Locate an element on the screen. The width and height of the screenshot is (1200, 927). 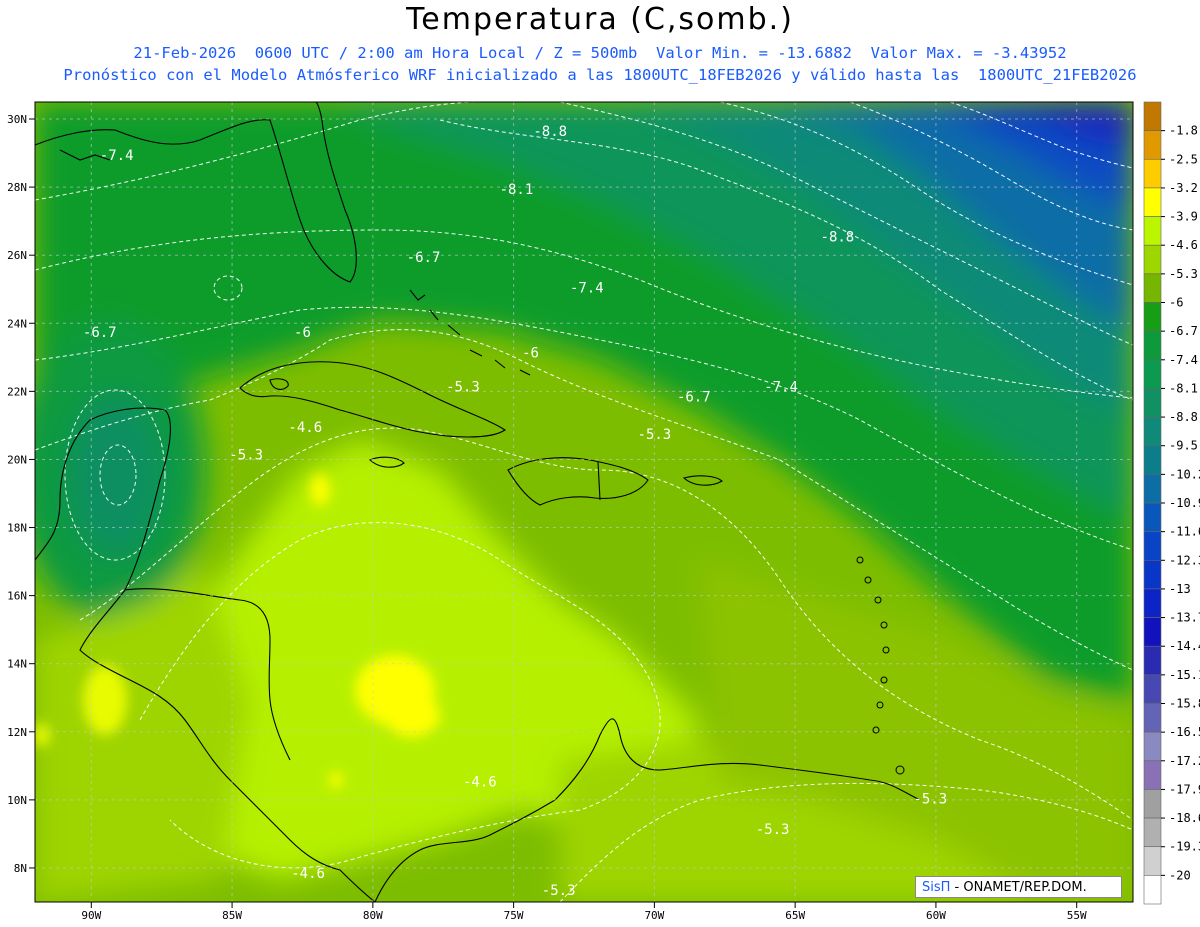
colorbar-label: -18.6 is located at coordinates (1184, 818).